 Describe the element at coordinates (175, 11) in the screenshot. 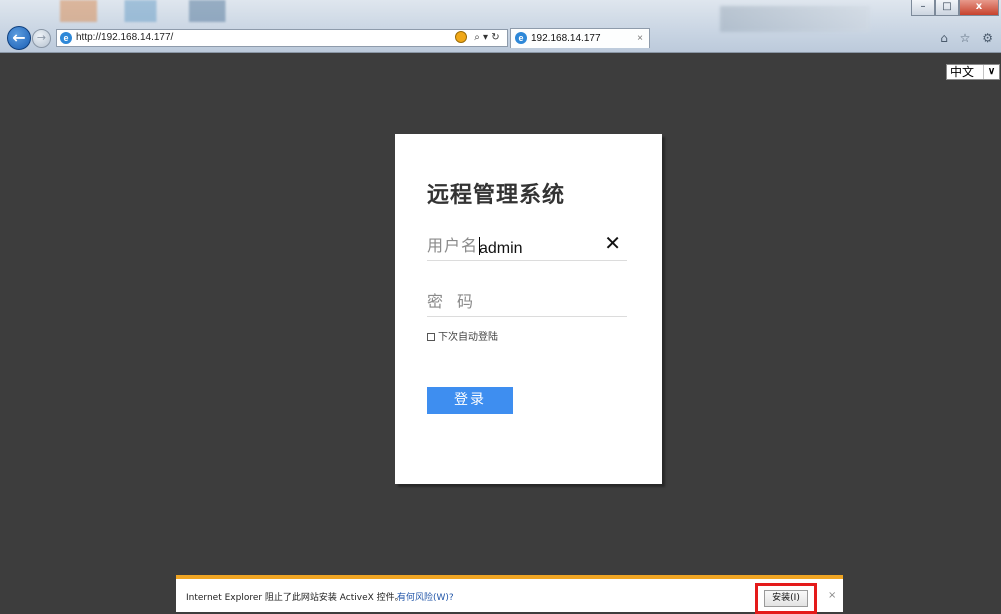

I see `taskbar-blur-background` at that location.